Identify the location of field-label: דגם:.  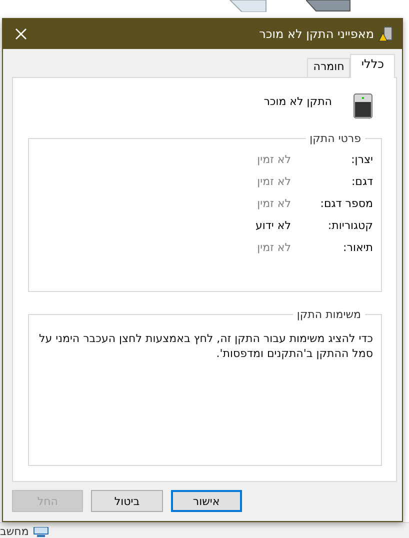
(361, 181).